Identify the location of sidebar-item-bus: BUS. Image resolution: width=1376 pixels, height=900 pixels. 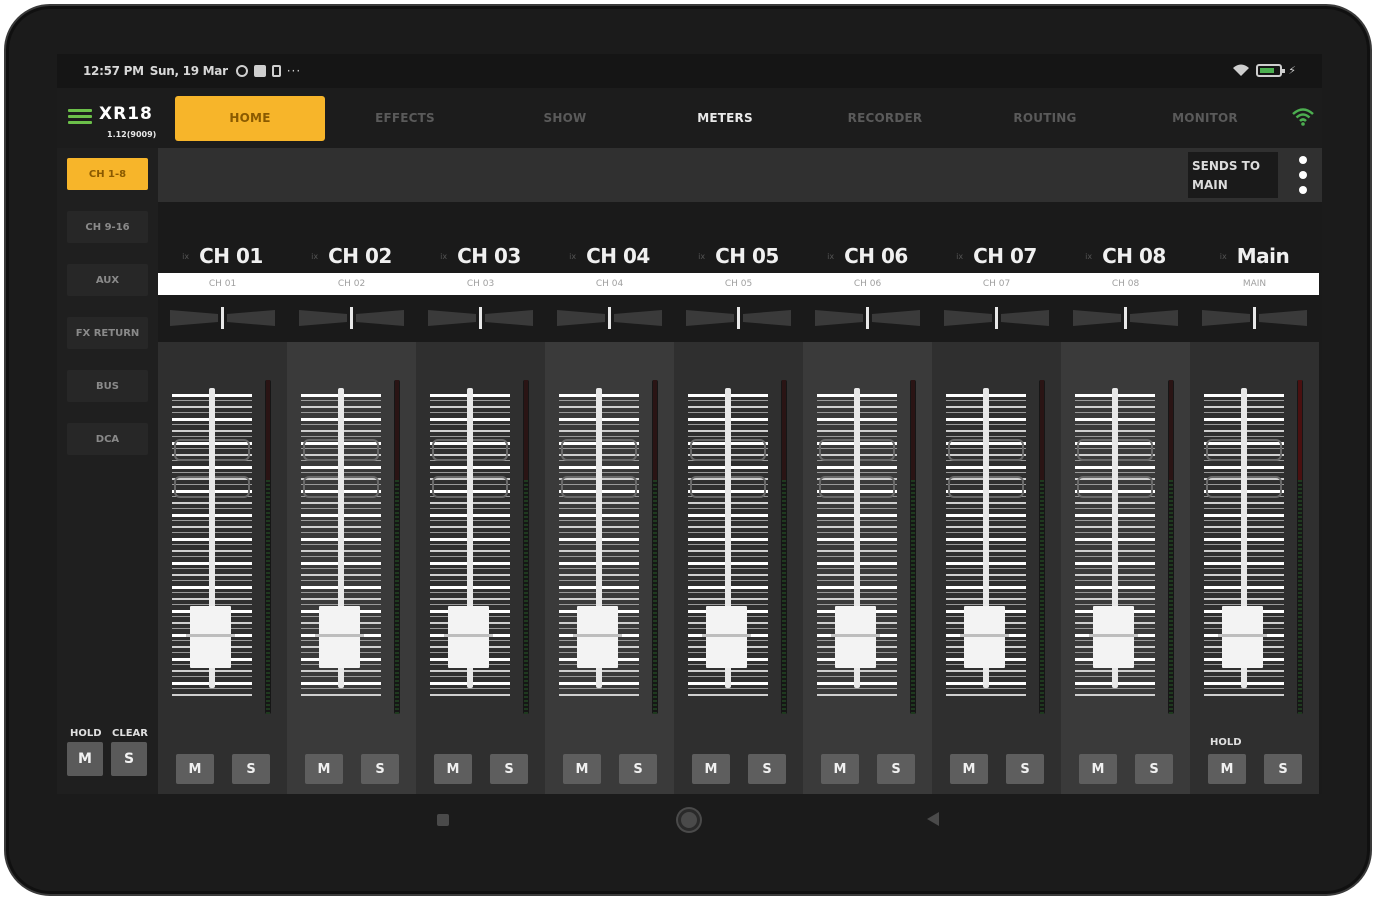
(107, 386).